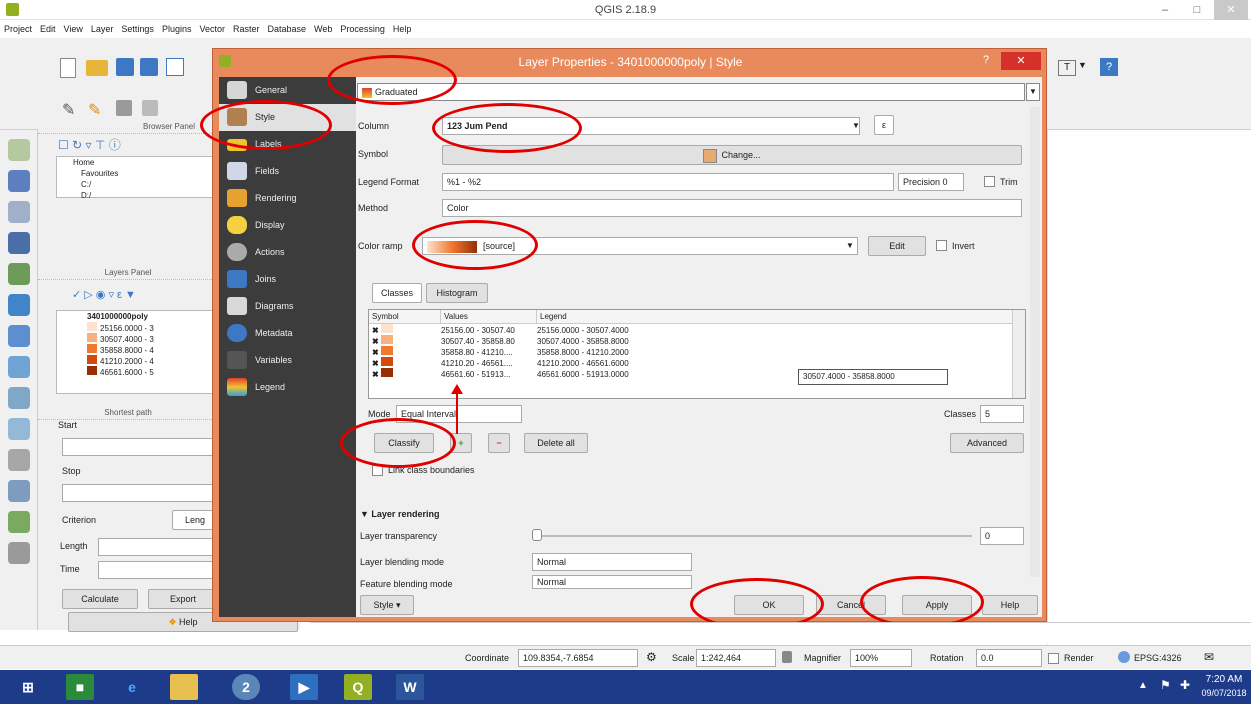 This screenshot has width=1251, height=704. Describe the element at coordinates (856, 125) in the screenshot. I see `column-dropdown-icon: ▼` at that location.